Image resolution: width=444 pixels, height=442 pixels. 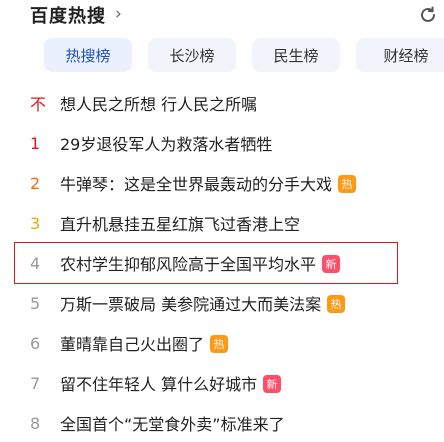 I want to click on list-item-text: 直升机悬挂五星红旗飞过香港上空, so click(x=180, y=223).